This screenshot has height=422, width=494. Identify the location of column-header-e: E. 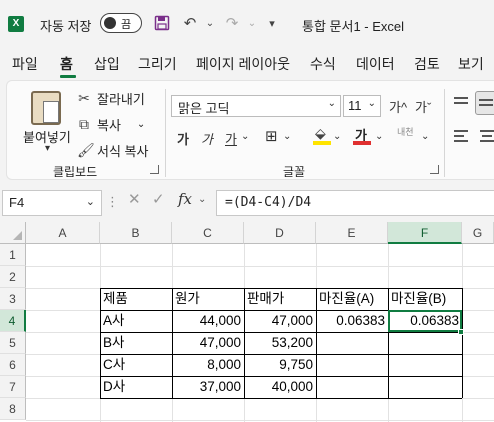
(352, 233).